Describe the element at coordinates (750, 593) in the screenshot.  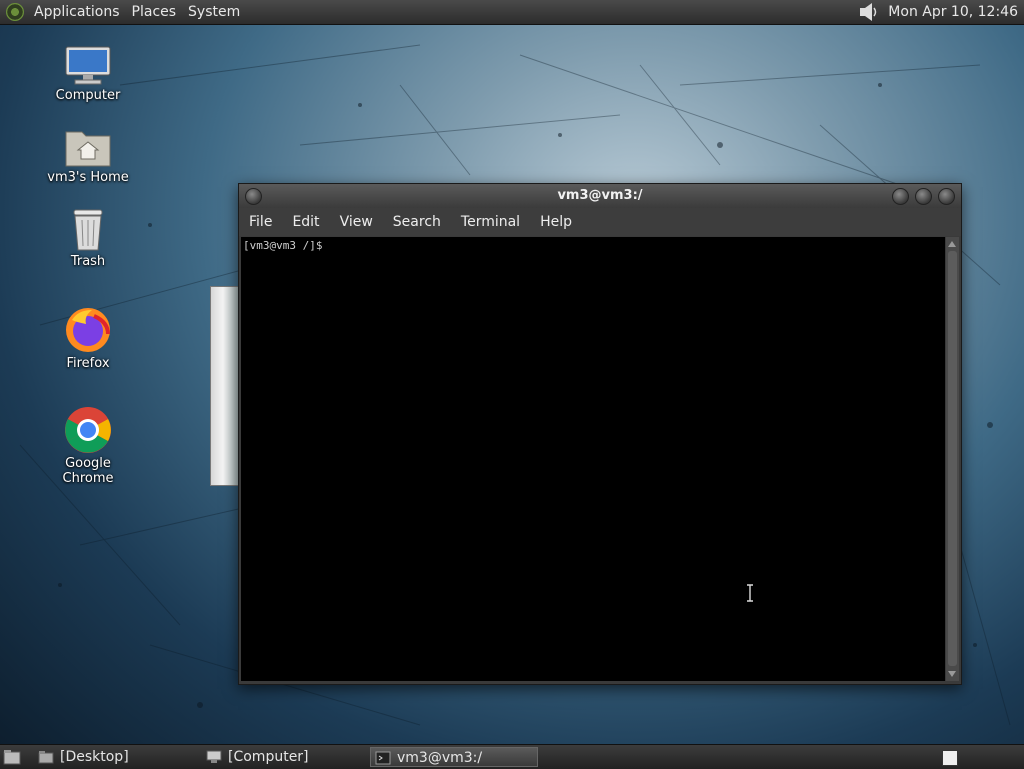
I see `text-cursor-icon` at that location.